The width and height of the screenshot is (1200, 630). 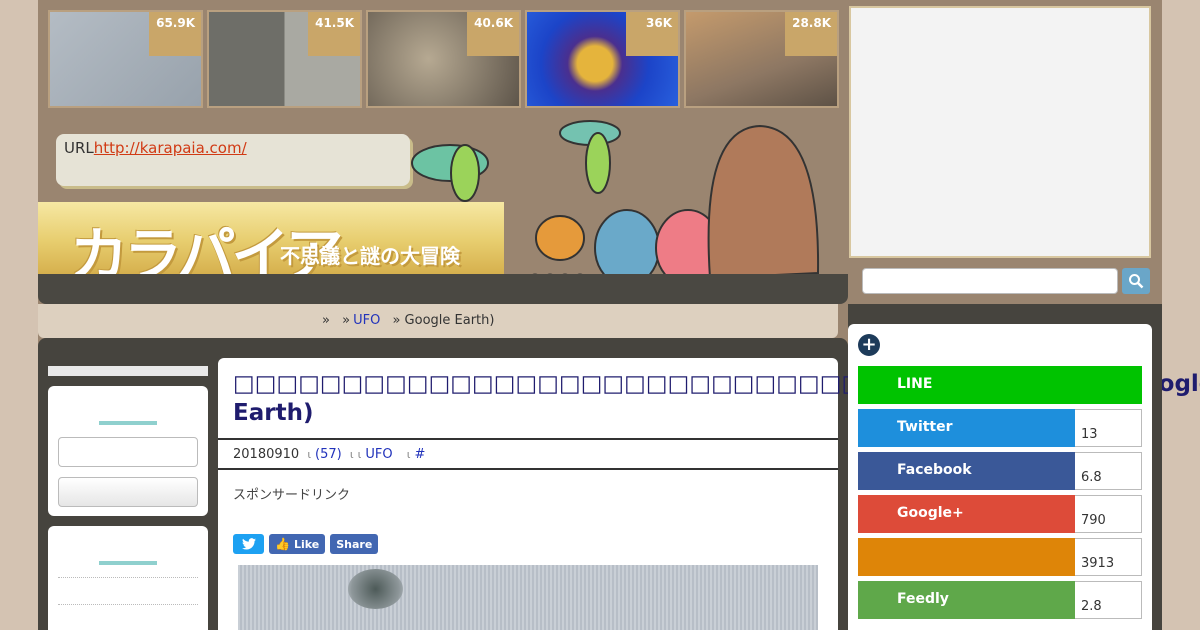 What do you see at coordinates (761, 59) in the screenshot?
I see `thumbnail-5: 28.8K` at bounding box center [761, 59].